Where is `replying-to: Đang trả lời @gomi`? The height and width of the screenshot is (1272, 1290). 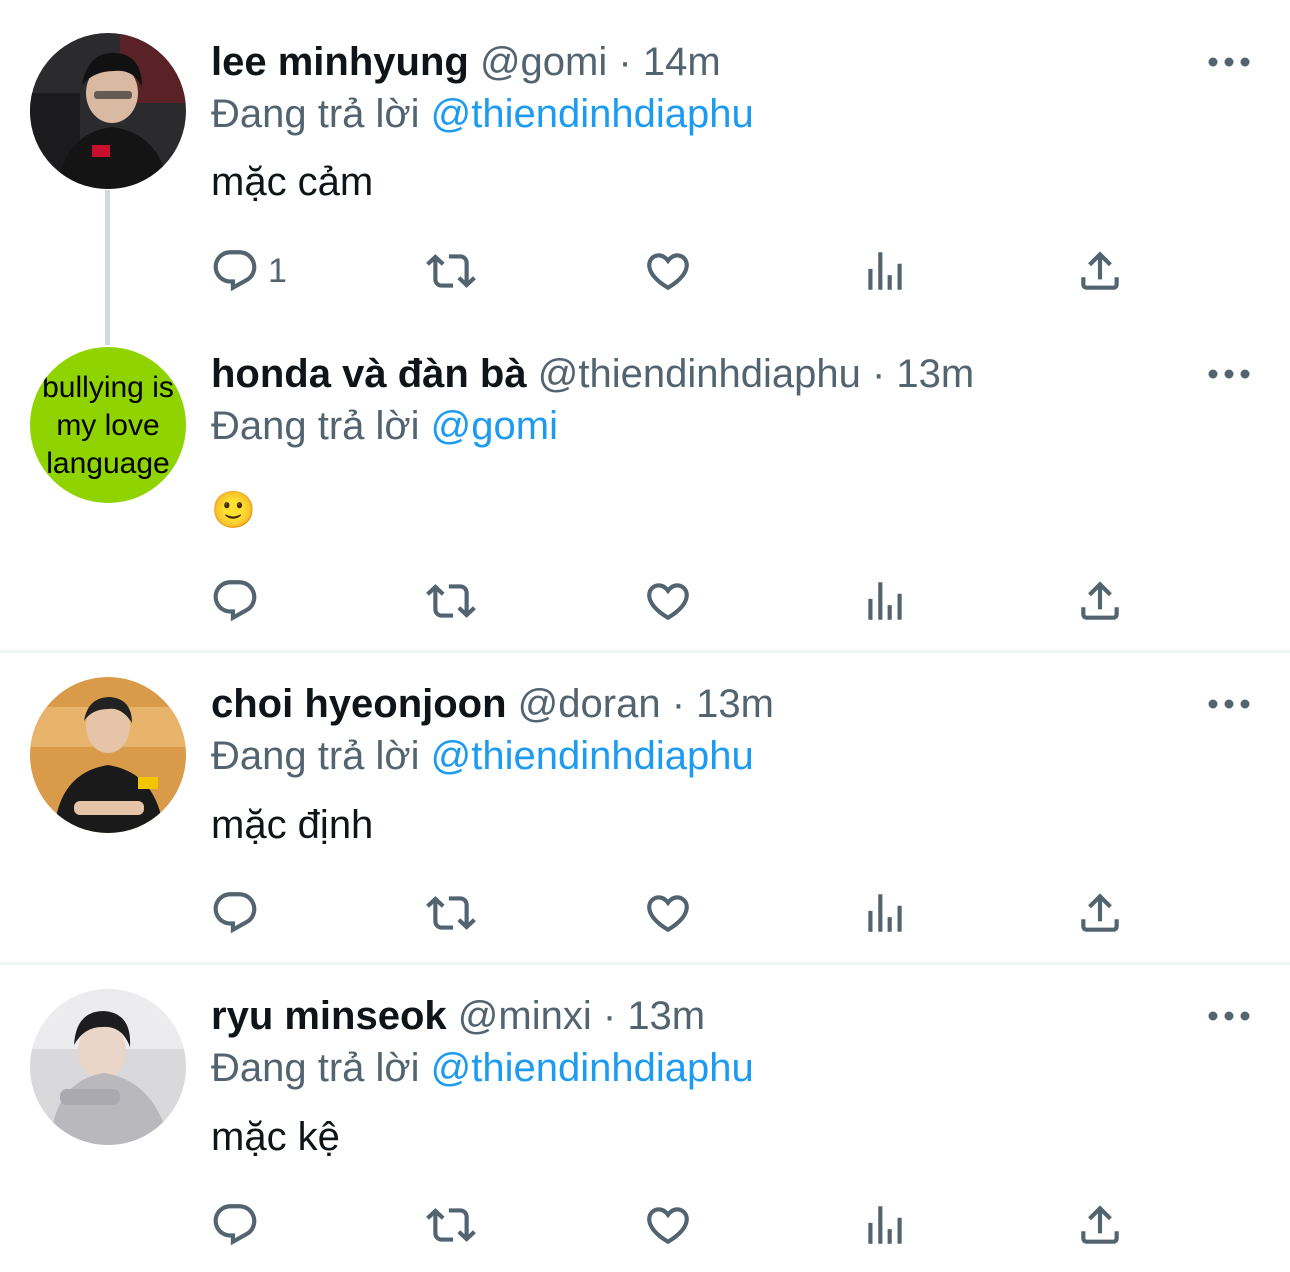
replying-to: Đang trả lời @gomi is located at coordinates (384, 426).